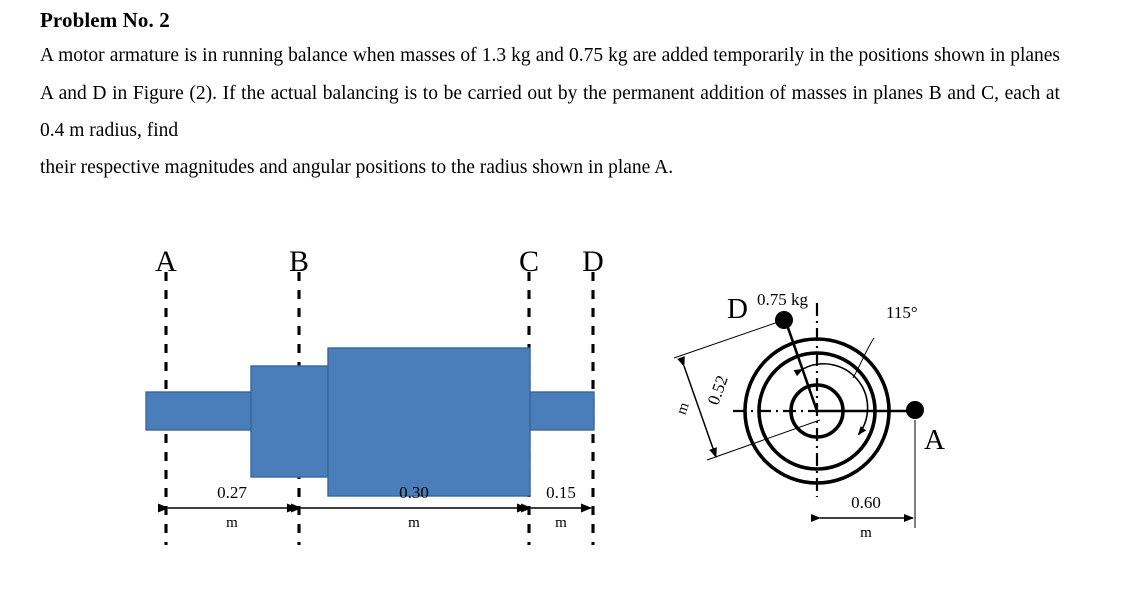 The height and width of the screenshot is (590, 1122). I want to click on mass-dot-d, so click(784, 320).